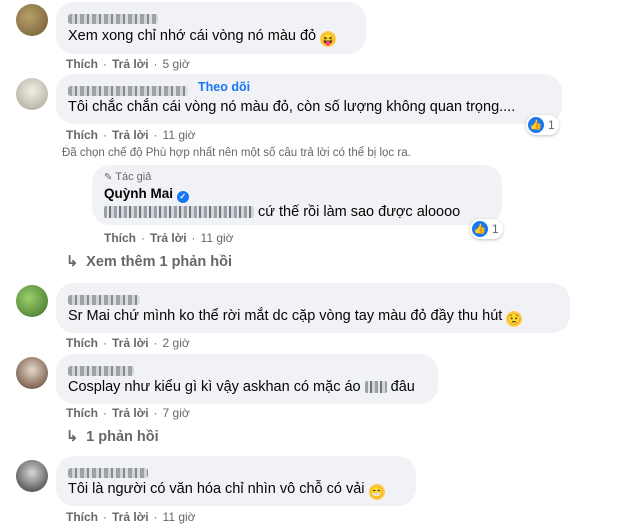 This screenshot has height=525, width=640. I want to click on comment-time: 5 giờ, so click(176, 64).